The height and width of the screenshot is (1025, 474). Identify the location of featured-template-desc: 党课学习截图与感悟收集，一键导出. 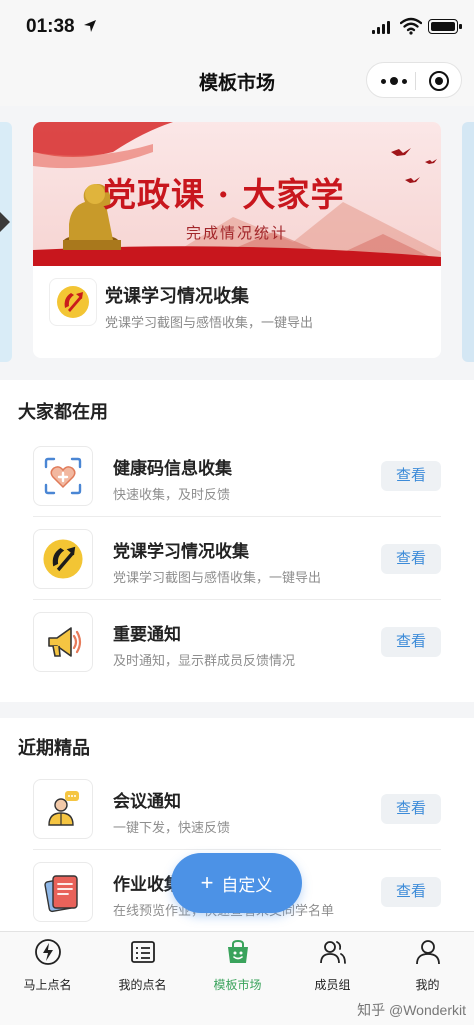
(209, 322).